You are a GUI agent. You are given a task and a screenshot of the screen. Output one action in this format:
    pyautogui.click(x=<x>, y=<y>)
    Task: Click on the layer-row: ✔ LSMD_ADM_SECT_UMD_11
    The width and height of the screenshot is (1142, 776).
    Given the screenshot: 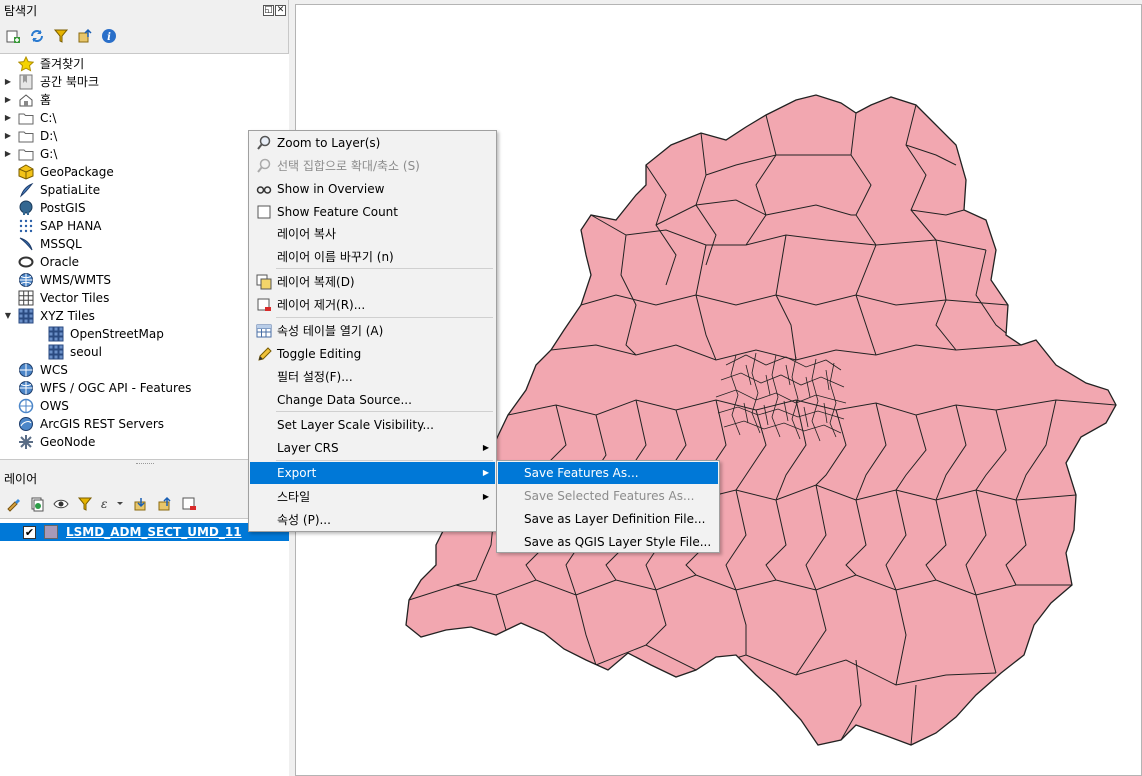 What is the action you would take?
    pyautogui.click(x=144, y=532)
    